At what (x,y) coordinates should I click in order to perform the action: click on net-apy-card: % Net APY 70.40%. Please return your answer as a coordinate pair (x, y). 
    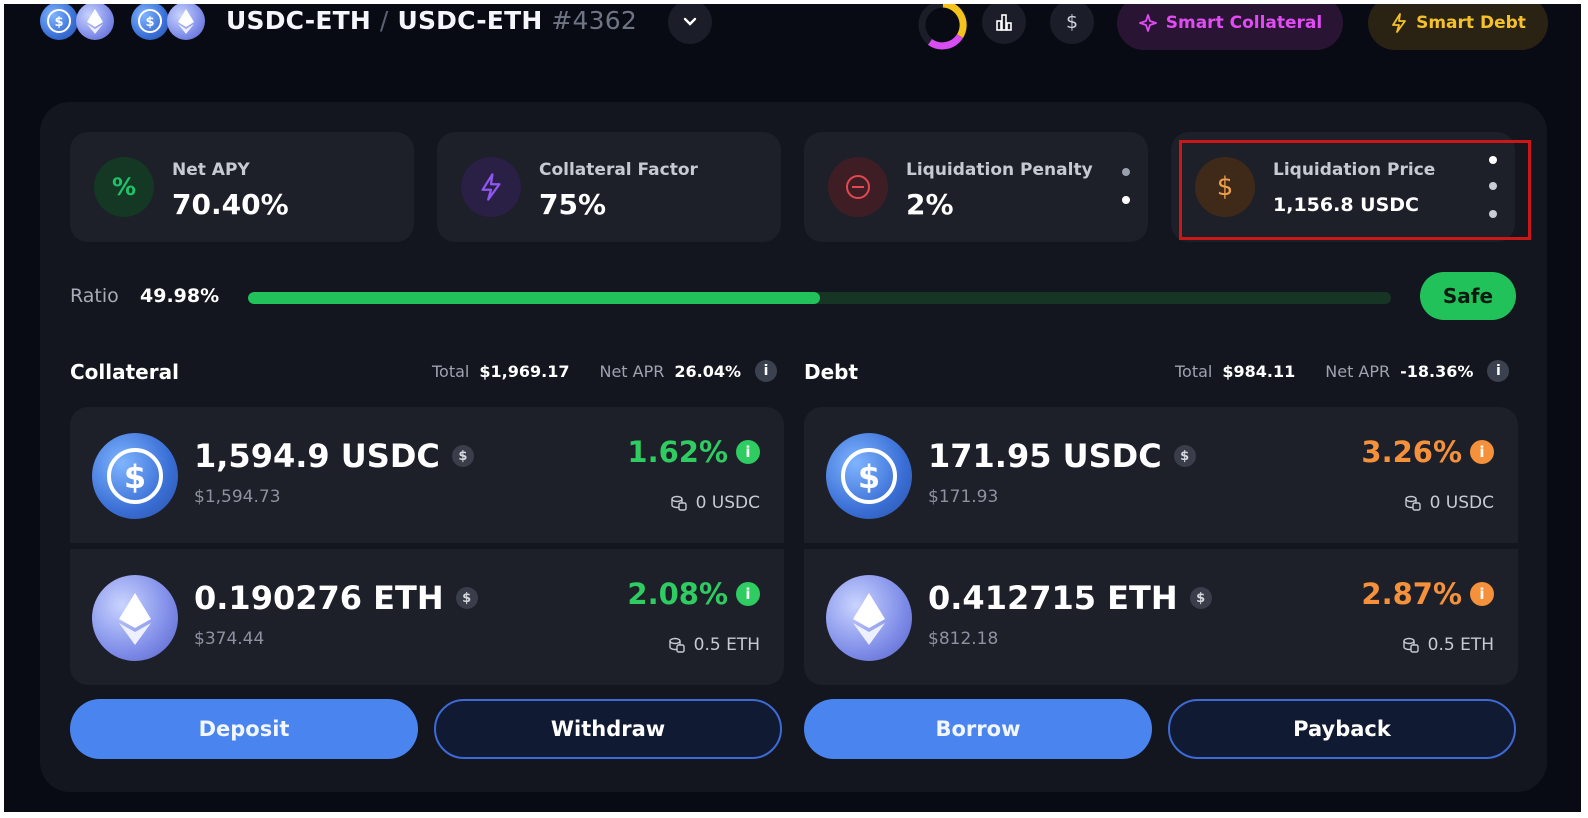
    Looking at the image, I should click on (242, 187).